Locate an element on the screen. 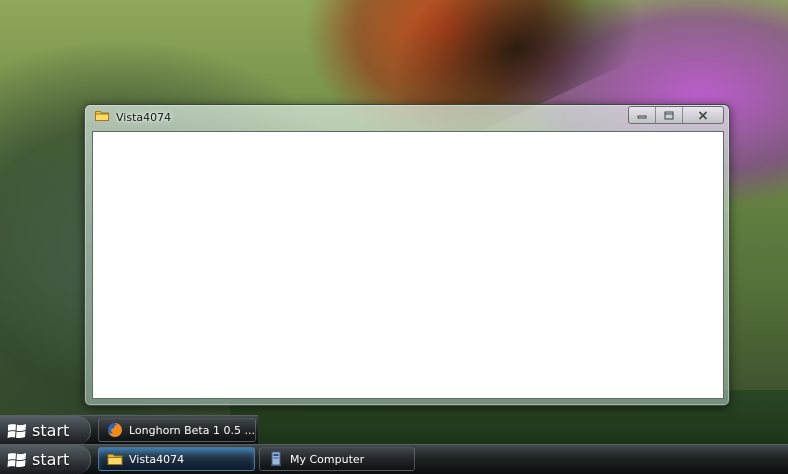 The image size is (788, 474). close-button is located at coordinates (703, 115).